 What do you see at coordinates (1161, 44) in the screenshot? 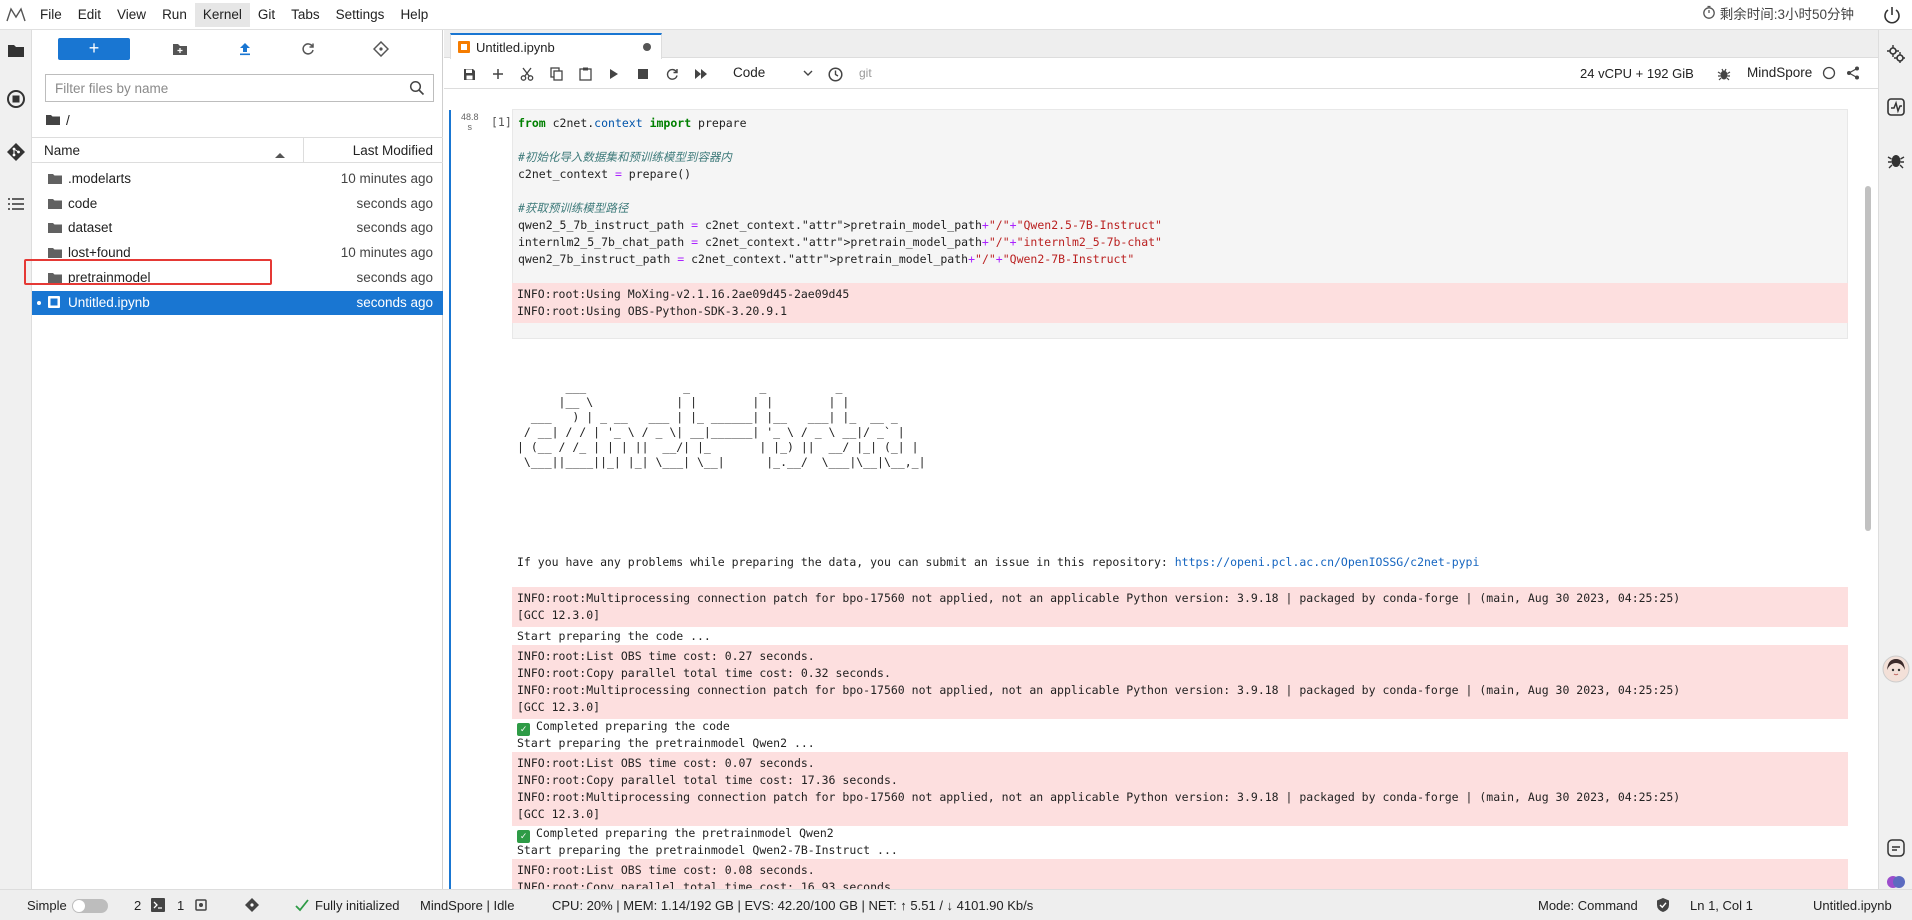
I see `tab-bar: Untitled.ipynb` at bounding box center [1161, 44].